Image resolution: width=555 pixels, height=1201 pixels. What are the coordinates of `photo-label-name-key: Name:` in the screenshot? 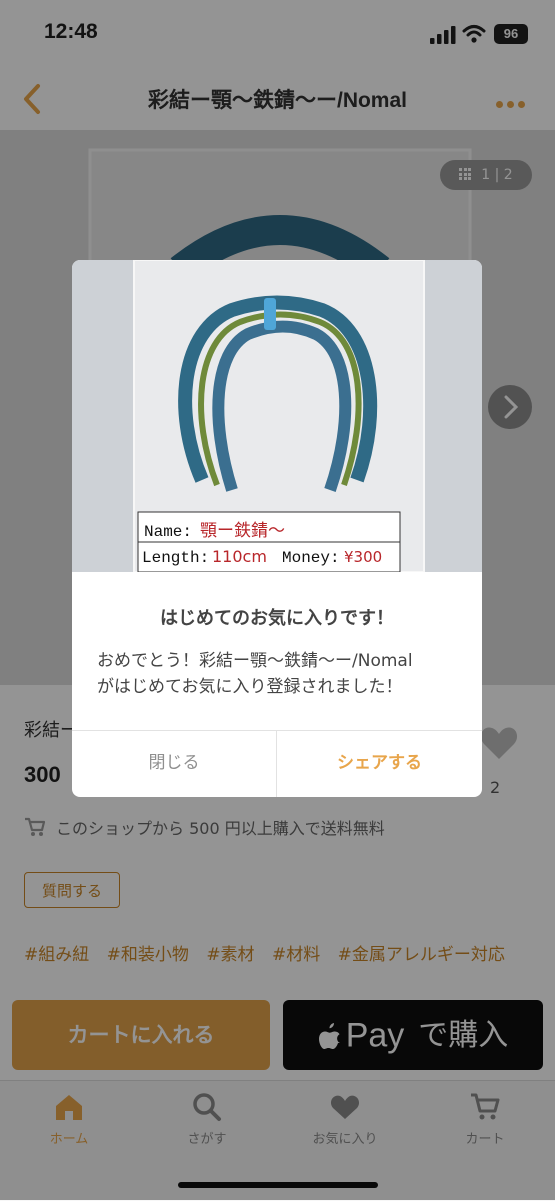 It's located at (168, 532).